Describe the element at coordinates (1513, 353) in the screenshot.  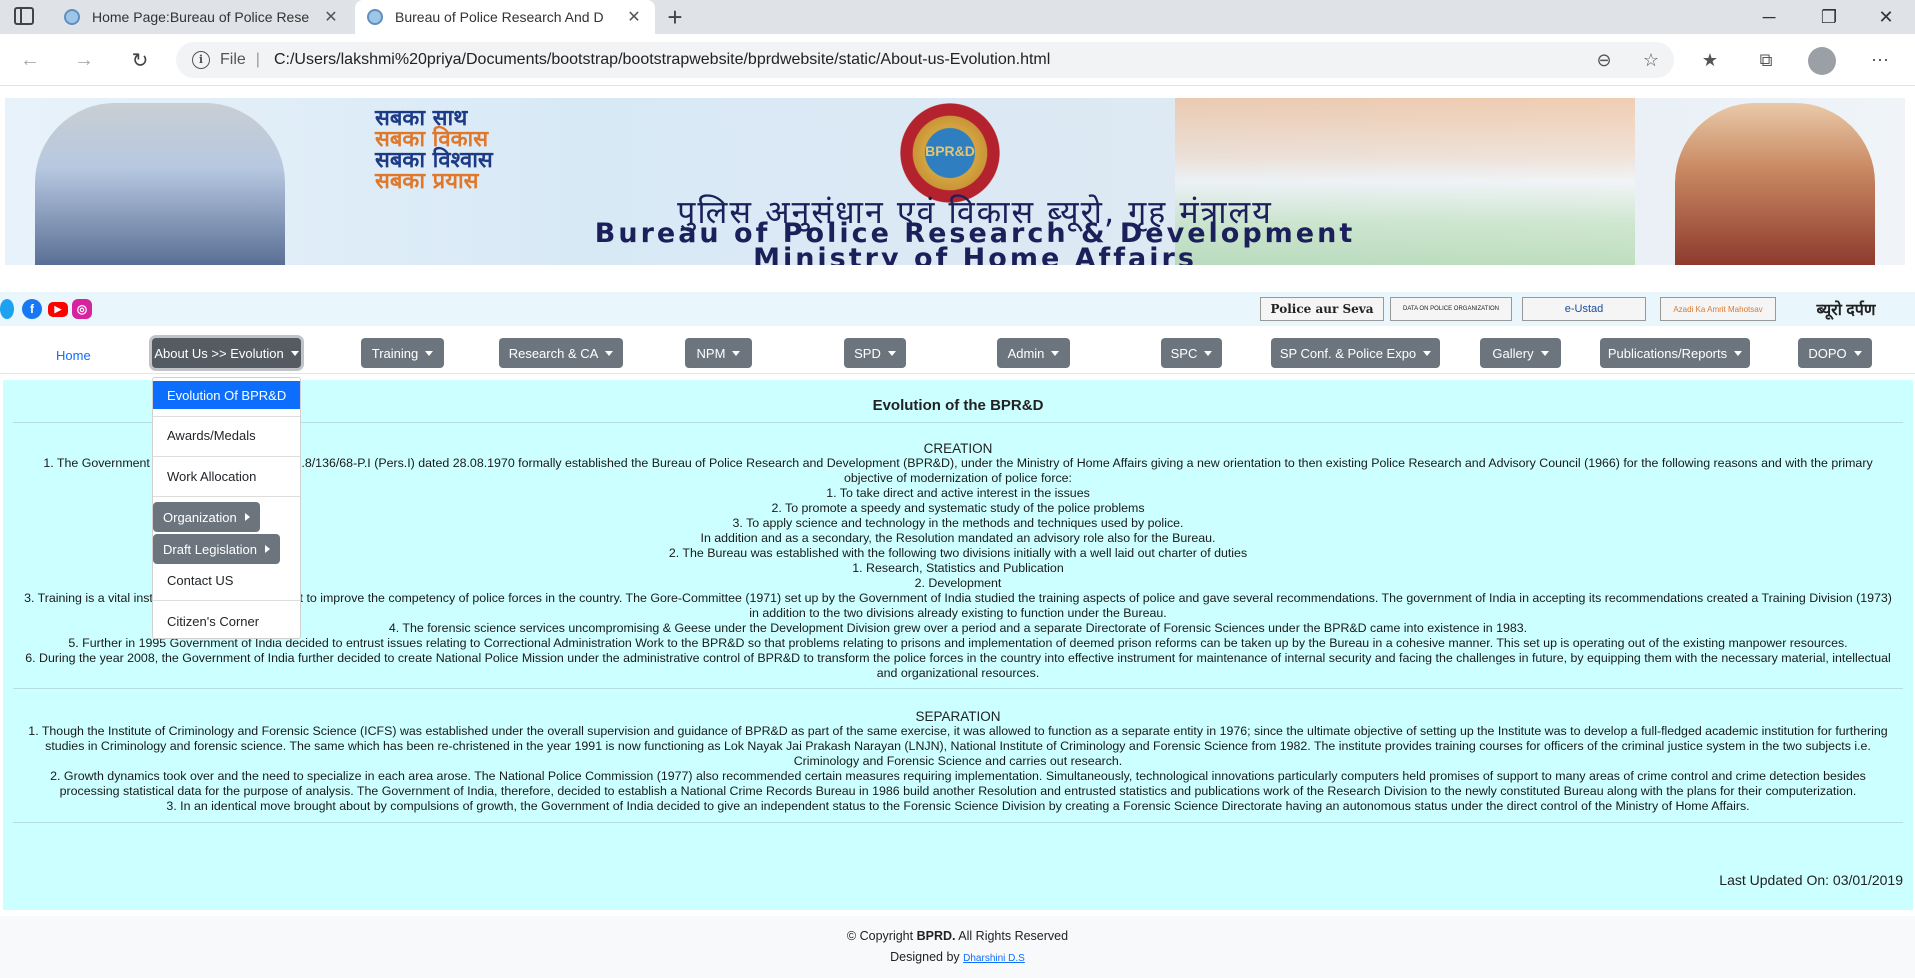
I see `nav-label: Gallery` at that location.